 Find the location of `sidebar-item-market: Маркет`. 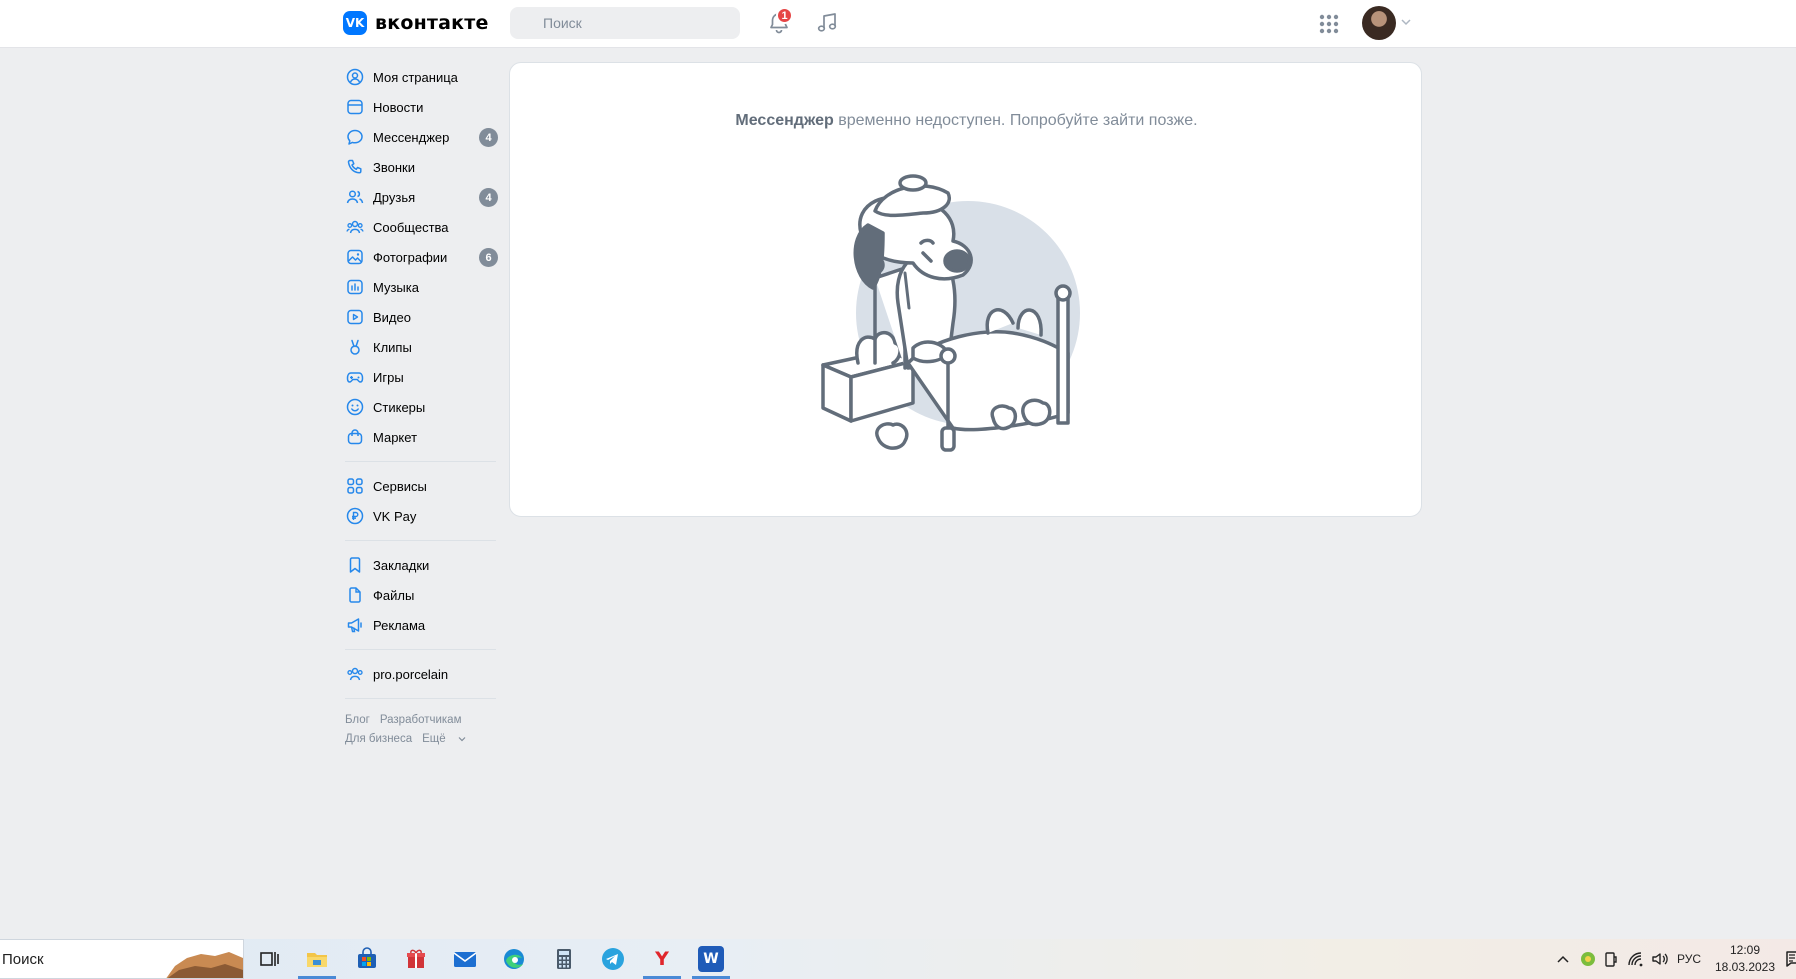

sidebar-item-market: Маркет is located at coordinates (419, 437).